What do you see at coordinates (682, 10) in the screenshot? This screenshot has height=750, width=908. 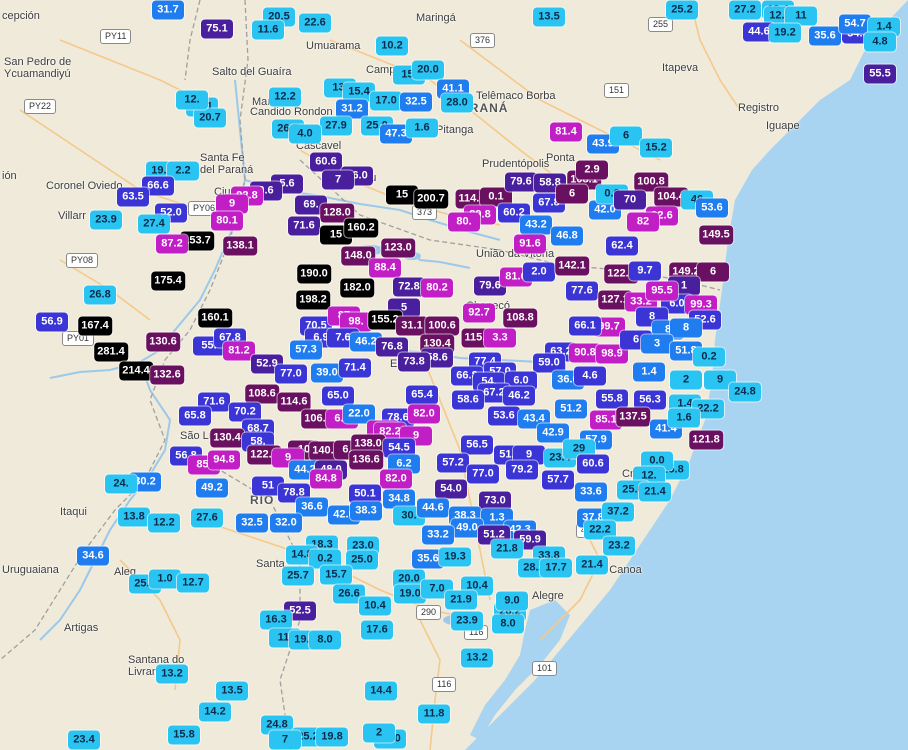 I see `rain-marker: 25.2` at bounding box center [682, 10].